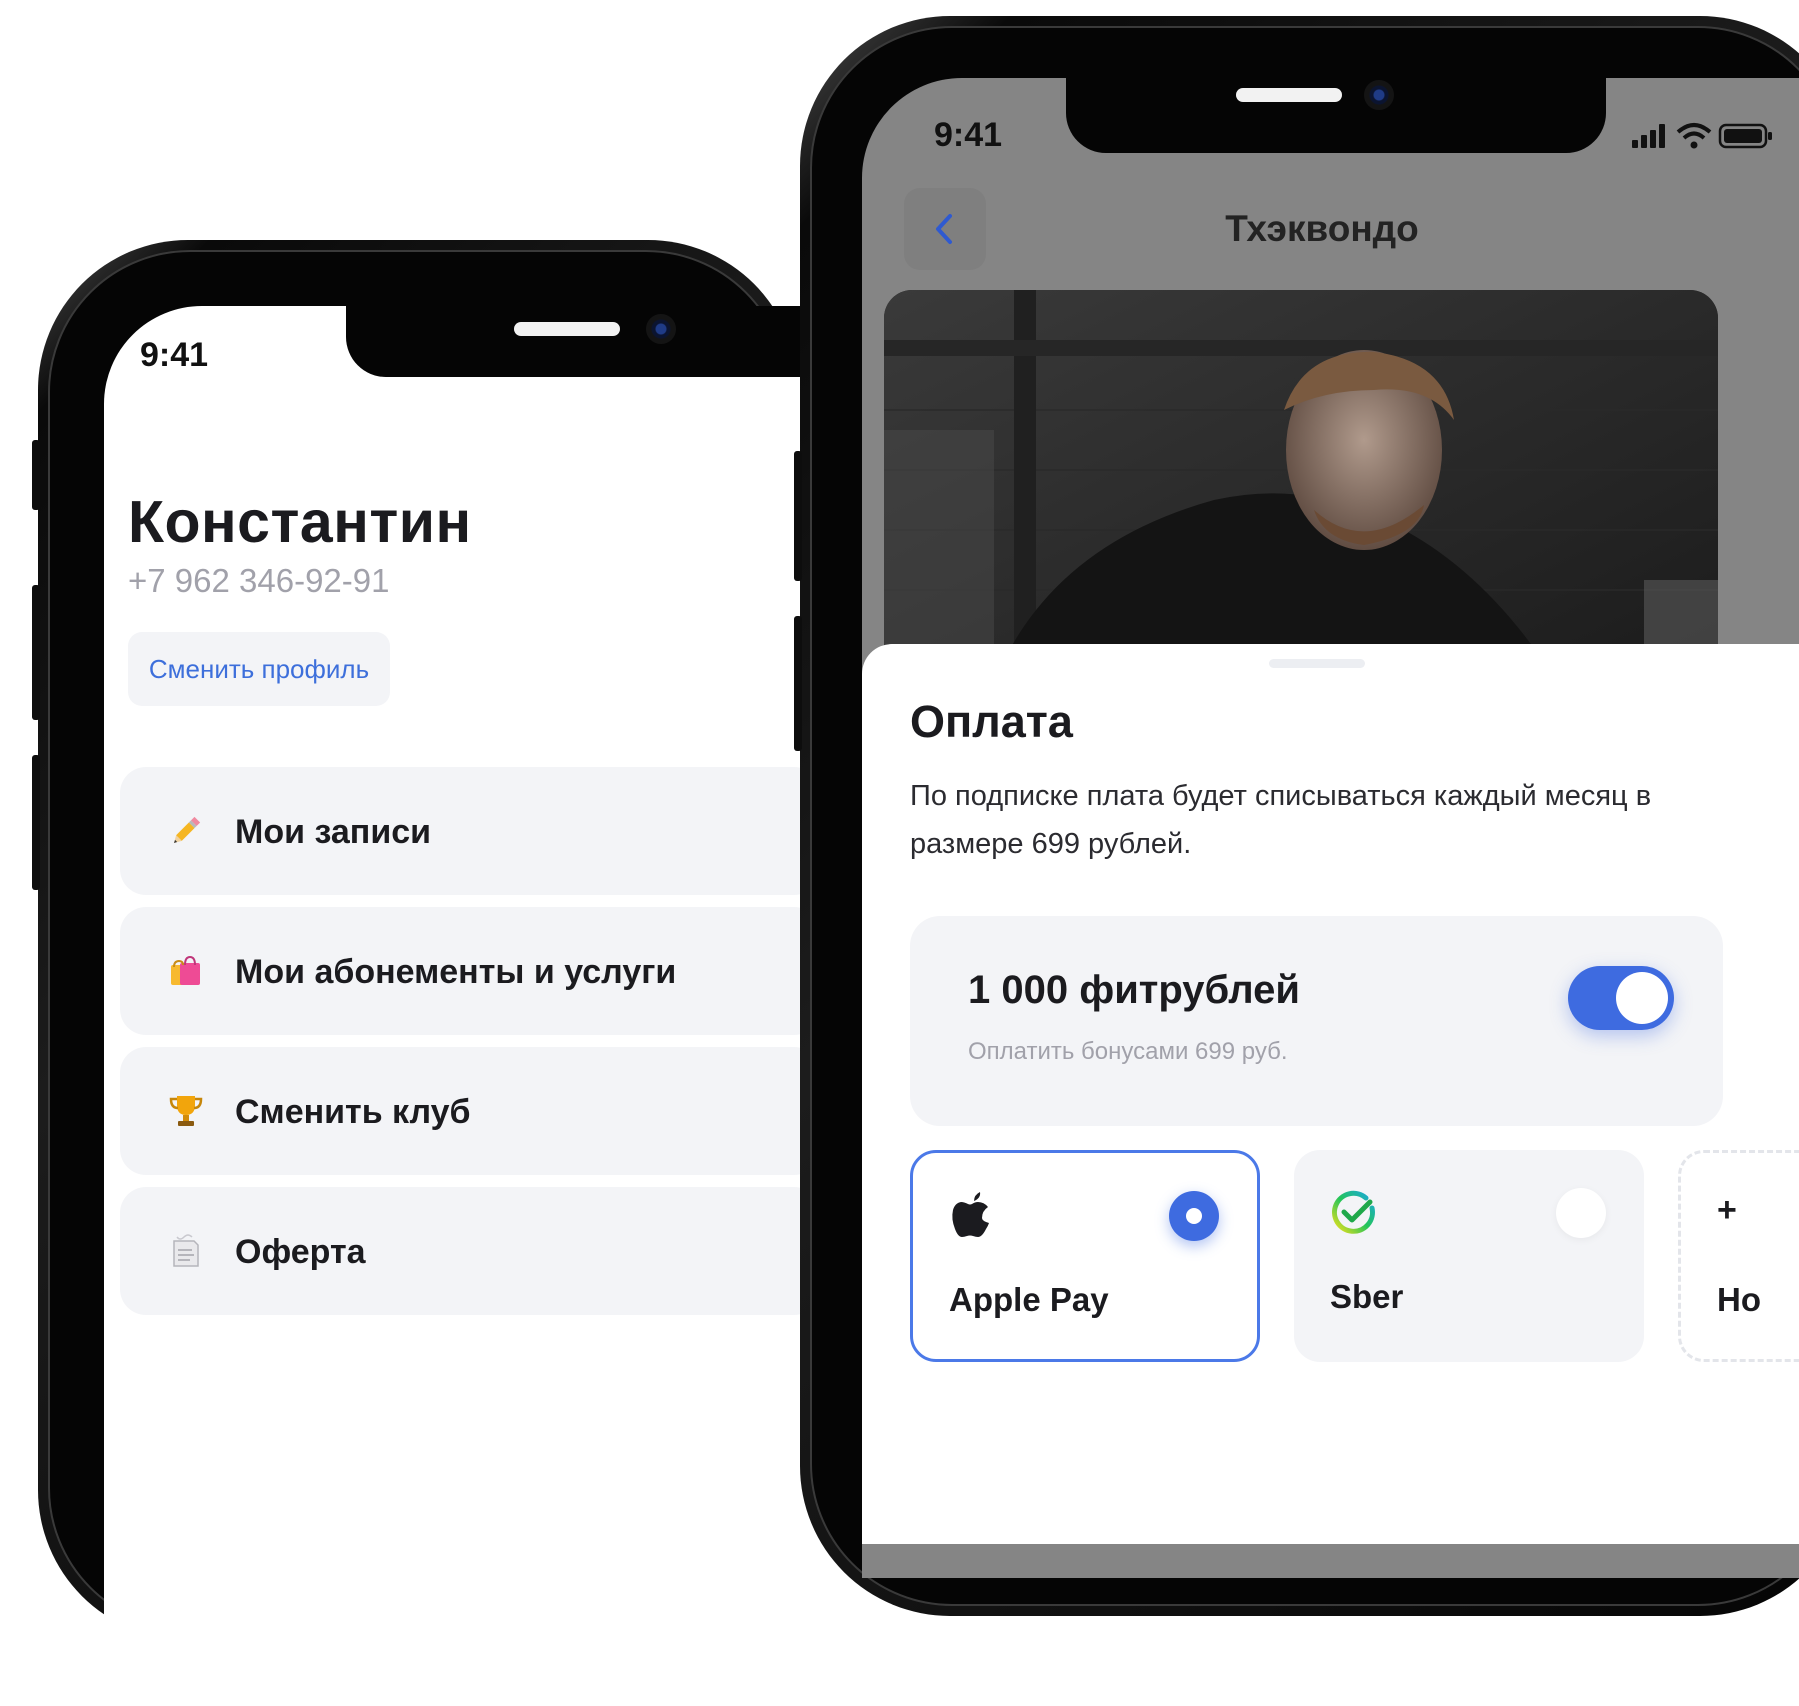  I want to click on menu-item-my-bookings: Мои записи, so click(470, 831).